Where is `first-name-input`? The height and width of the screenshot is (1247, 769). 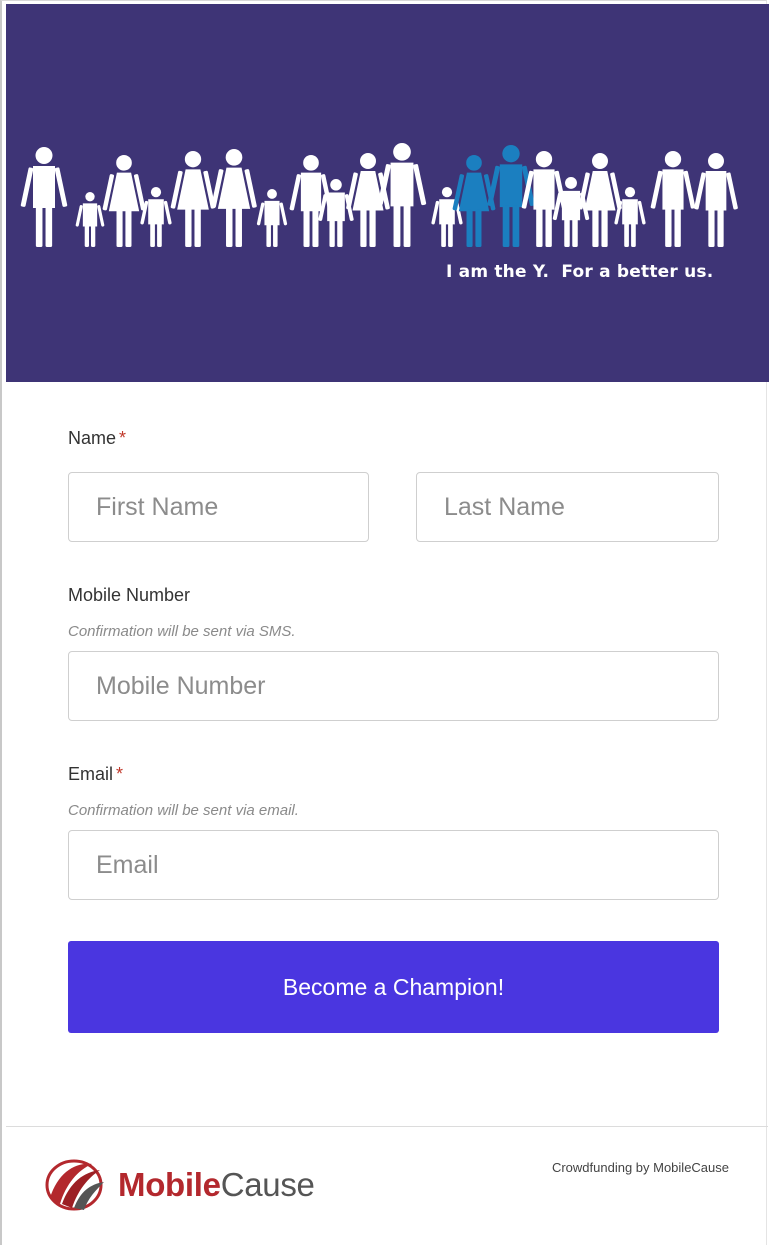 first-name-input is located at coordinates (218, 507).